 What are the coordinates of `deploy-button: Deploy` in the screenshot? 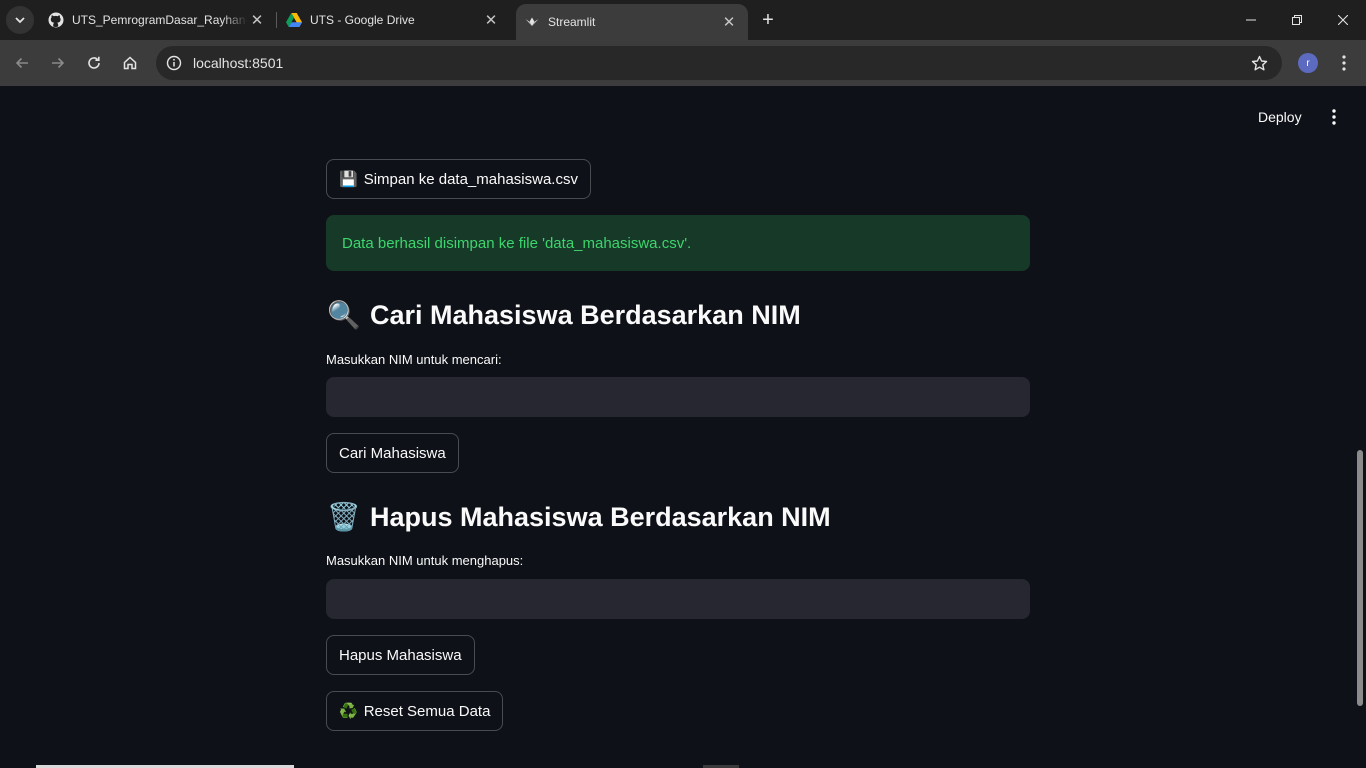 It's located at (1280, 117).